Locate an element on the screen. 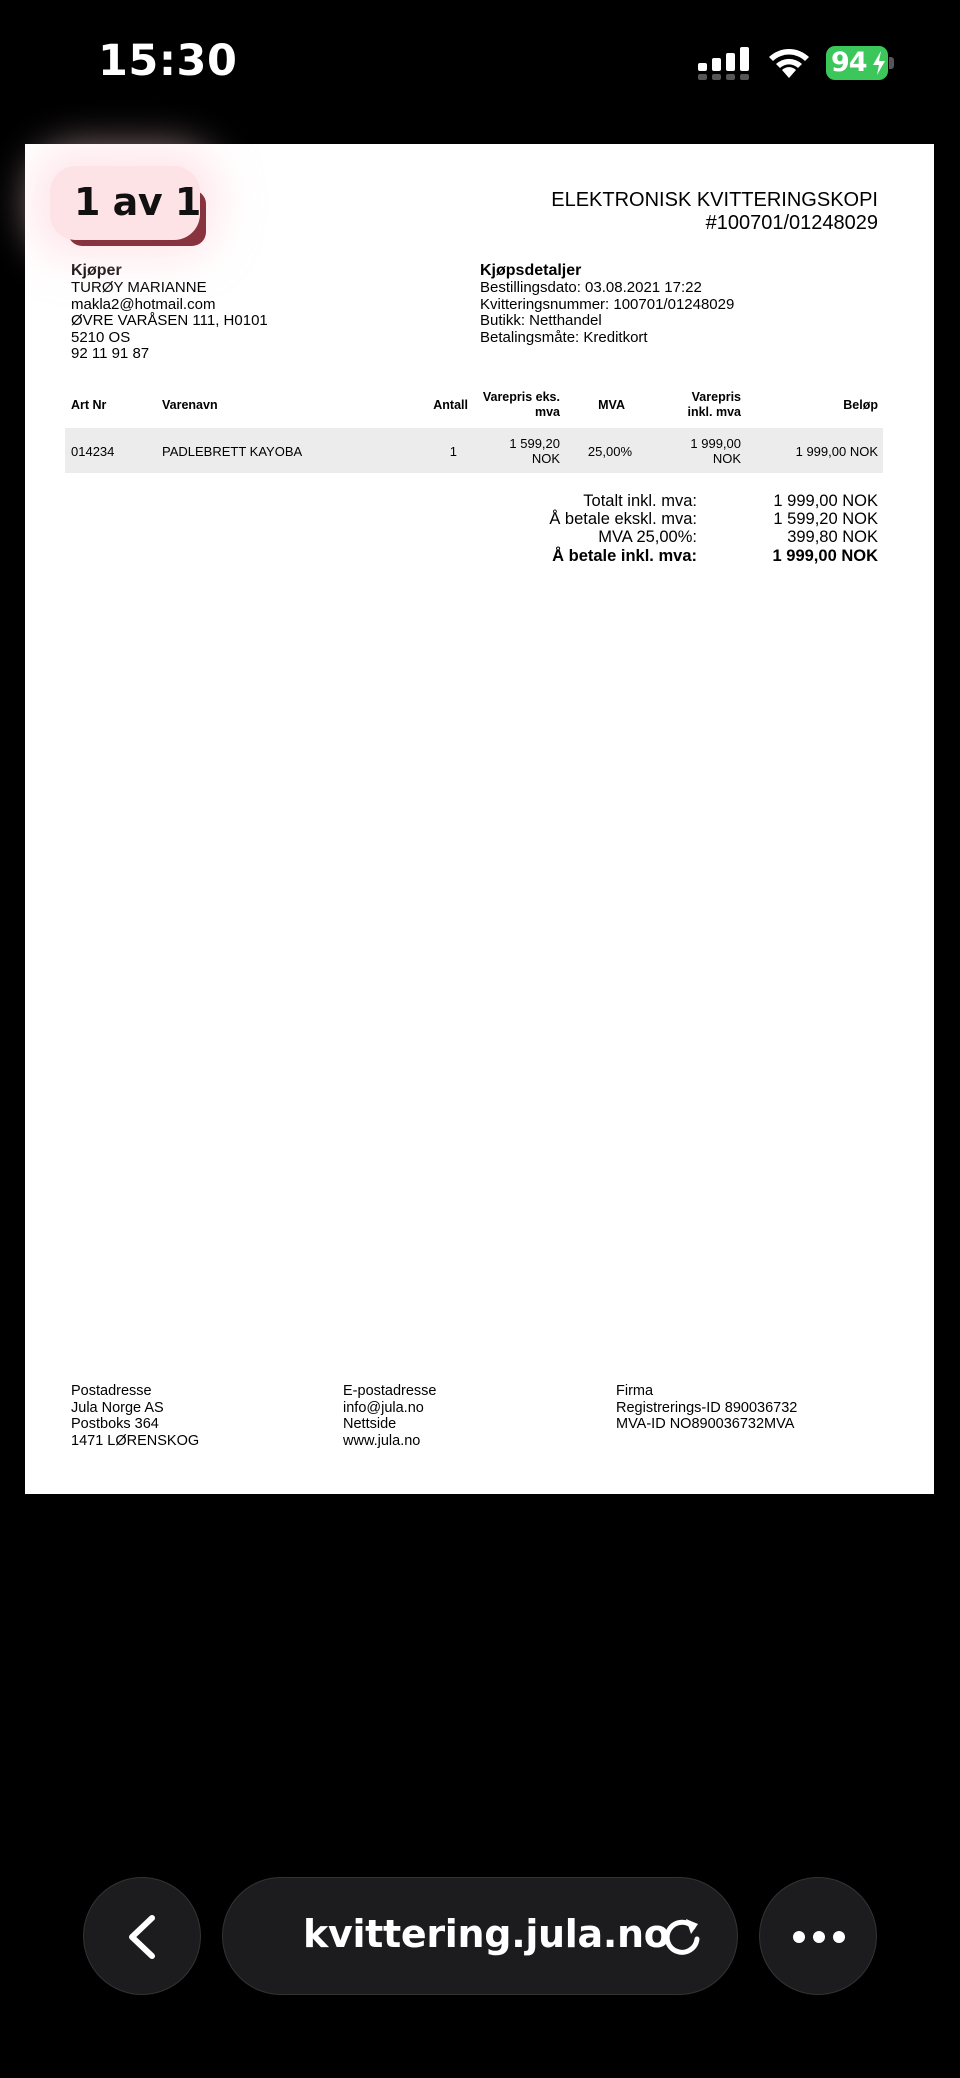 The image size is (960, 2078). receipt-title-text: ELEKTRONISK KVITTERINGSKOPI is located at coordinates (714, 200).